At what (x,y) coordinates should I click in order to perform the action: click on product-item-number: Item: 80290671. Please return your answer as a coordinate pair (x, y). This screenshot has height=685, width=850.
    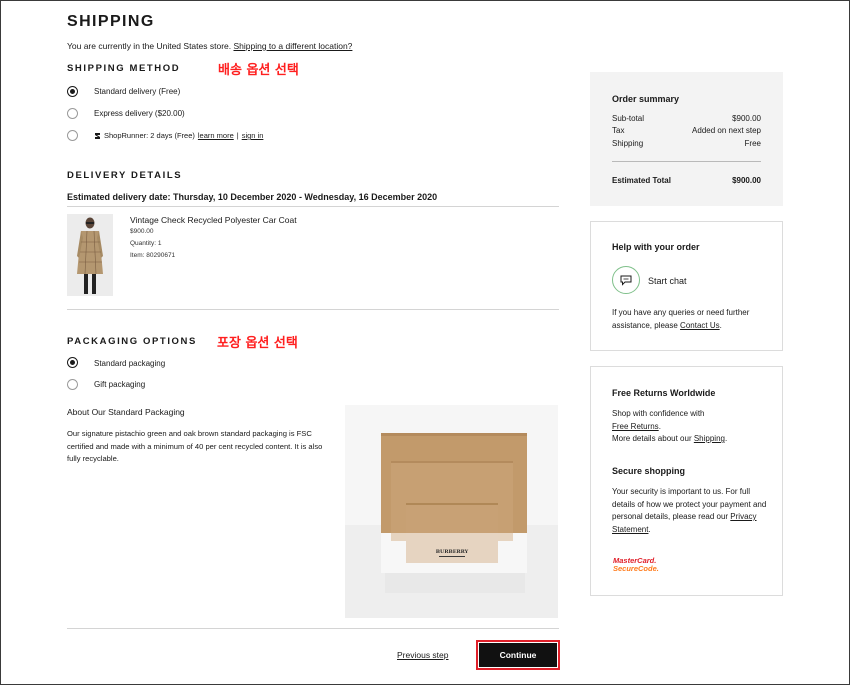
    Looking at the image, I should click on (153, 255).